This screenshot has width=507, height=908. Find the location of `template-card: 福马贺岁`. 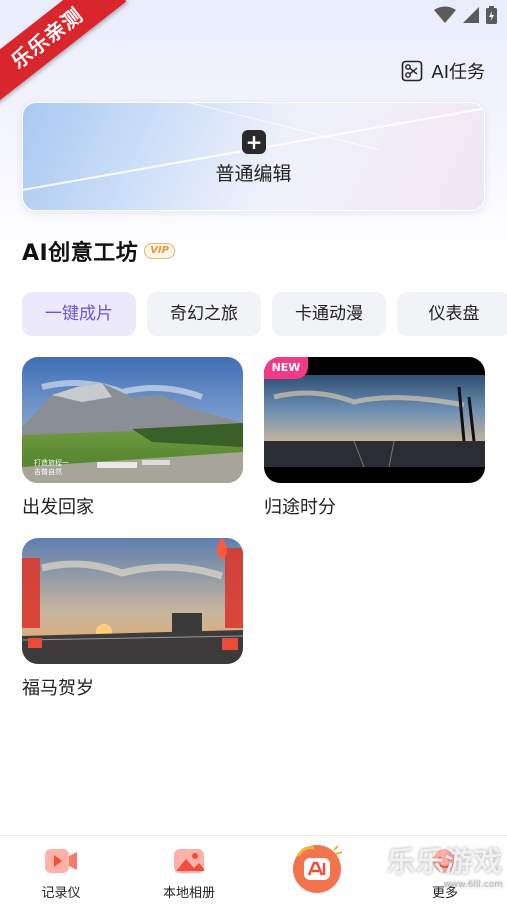

template-card: 福马贺岁 is located at coordinates (132, 619).